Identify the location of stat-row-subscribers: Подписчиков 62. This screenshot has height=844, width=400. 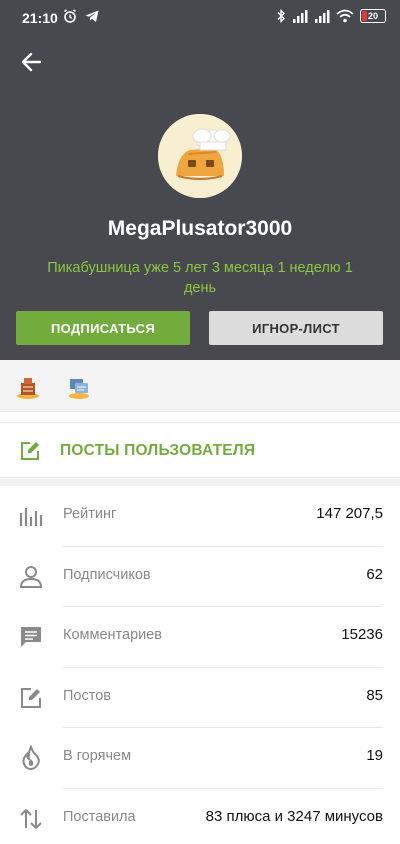
(200, 577).